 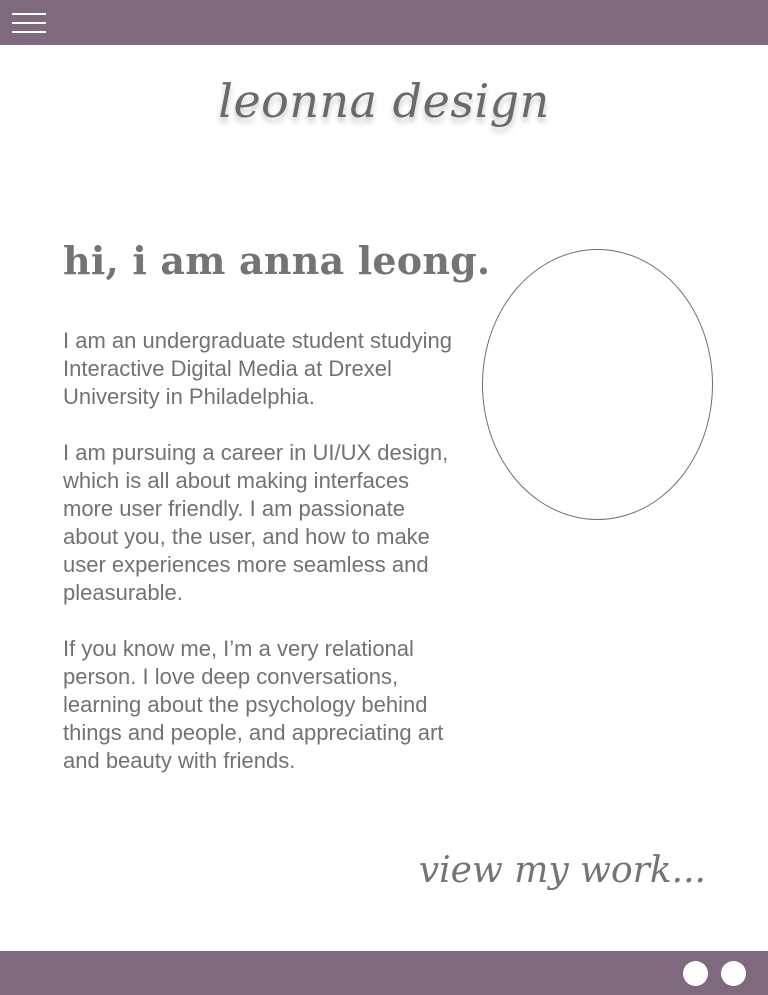 I want to click on hamburger-menu-icon, so click(x=29, y=23).